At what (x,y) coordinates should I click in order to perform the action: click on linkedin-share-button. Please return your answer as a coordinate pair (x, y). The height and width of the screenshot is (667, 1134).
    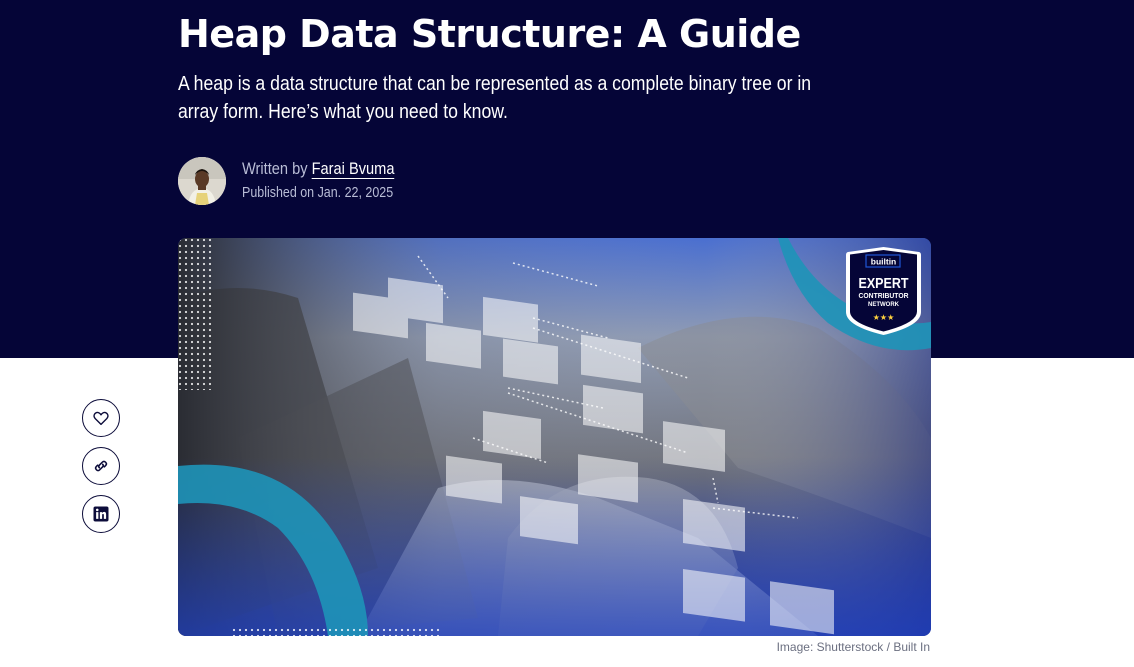
    Looking at the image, I should click on (101, 514).